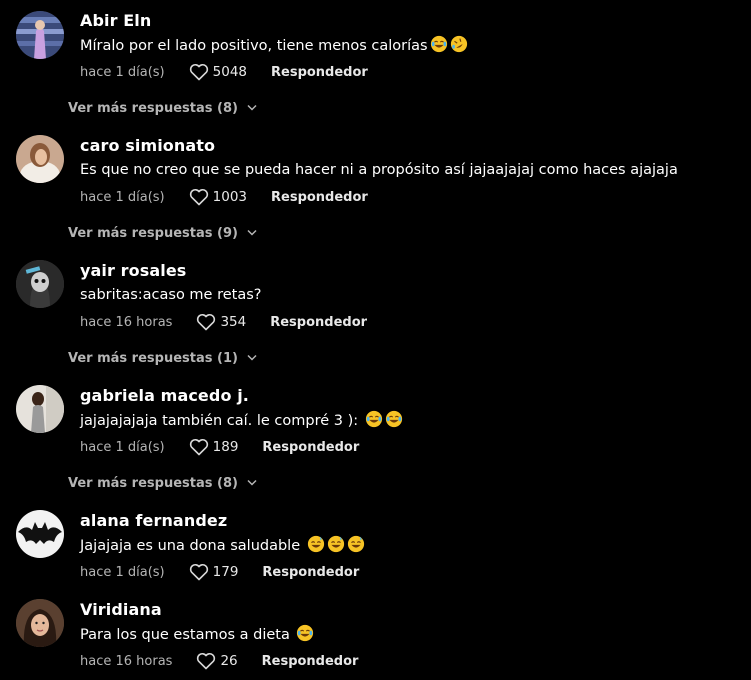 Image resolution: width=751 pixels, height=680 pixels. I want to click on comment-text-body: sabritas:acaso me retas?, so click(171, 295).